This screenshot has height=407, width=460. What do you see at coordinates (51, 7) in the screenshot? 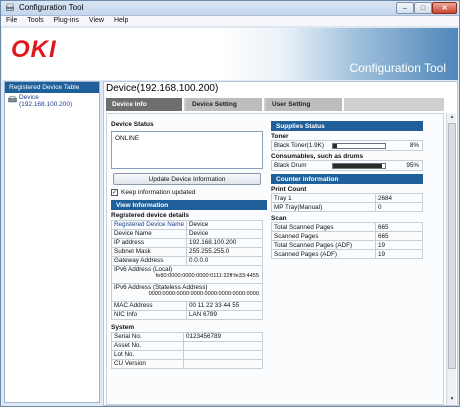
I see `window-title: Configuration Tool` at bounding box center [51, 7].